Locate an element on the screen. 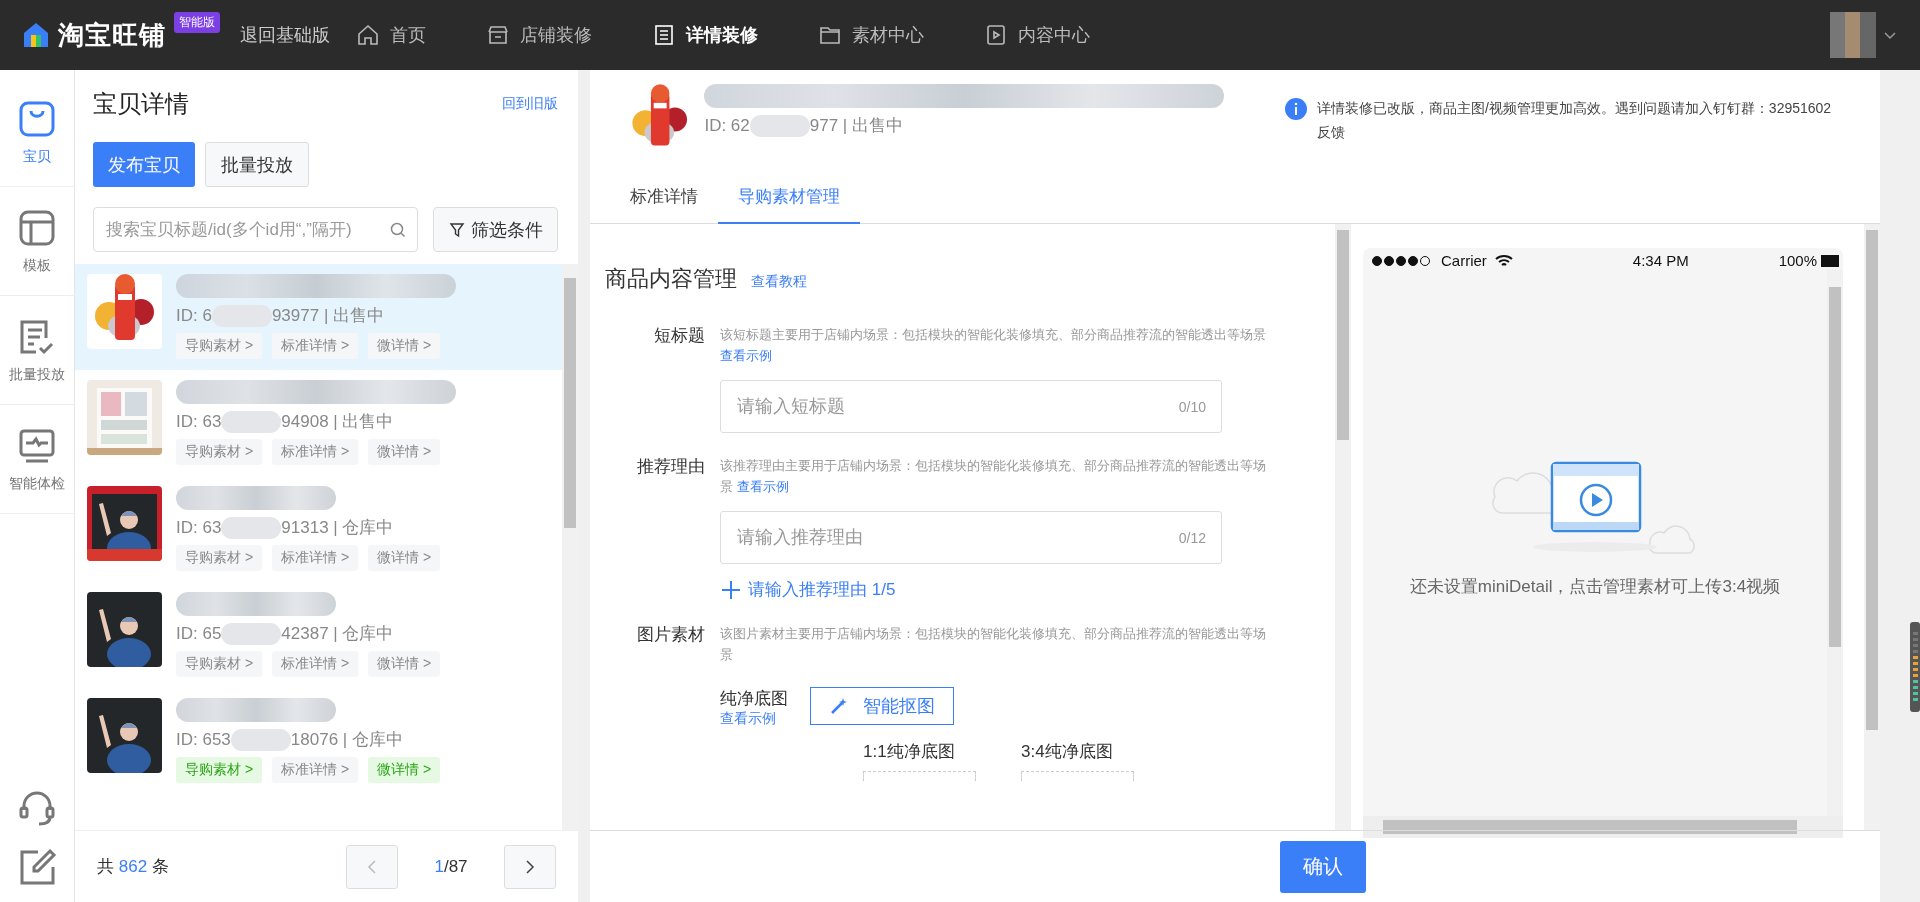 The image size is (1920, 902). store-icon is located at coordinates (498, 35).